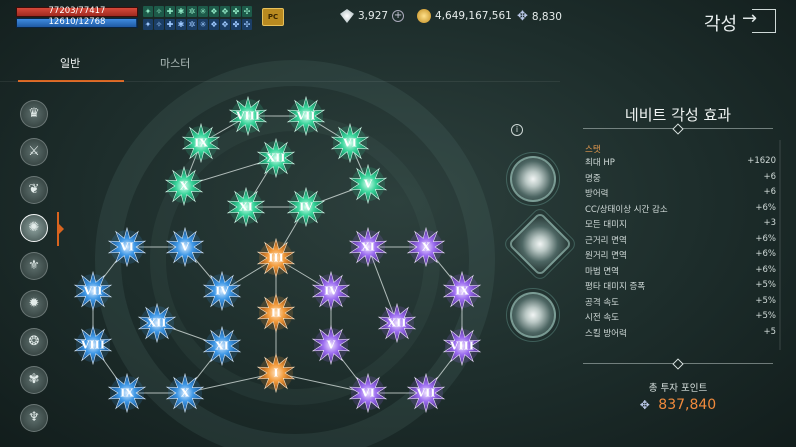 This screenshot has height=447, width=796. What do you see at coordinates (780, 245) in the screenshot?
I see `stats-scrollbar` at bounding box center [780, 245].